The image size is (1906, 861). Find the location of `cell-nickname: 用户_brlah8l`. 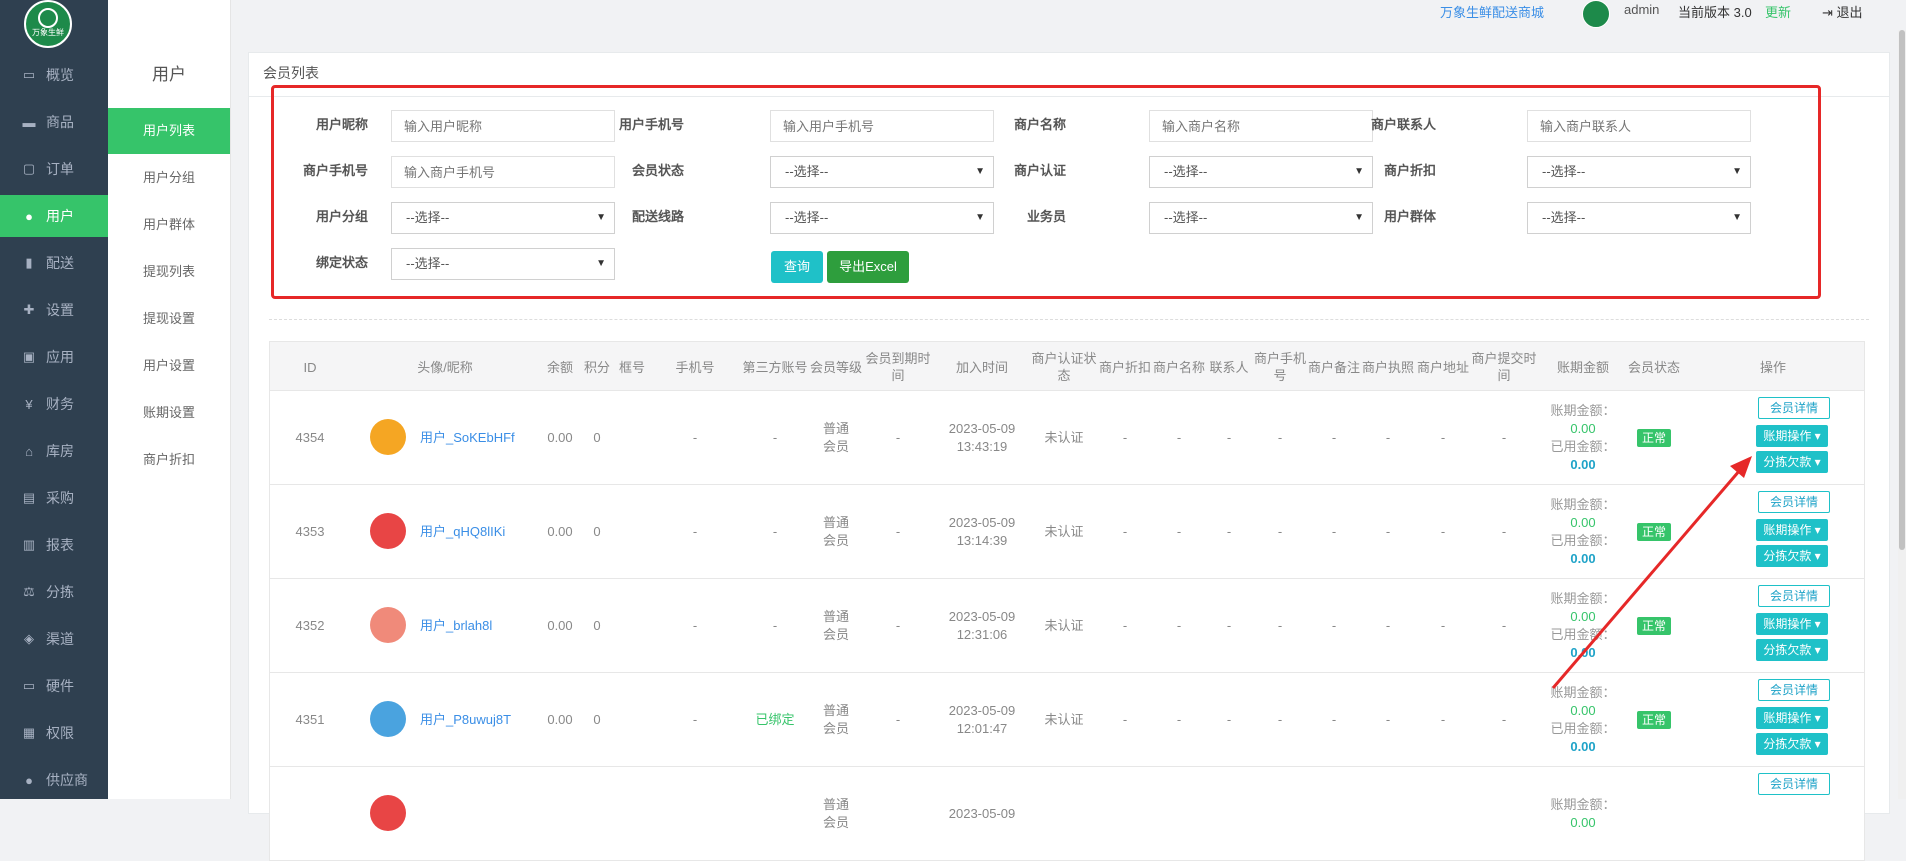

cell-nickname: 用户_brlah8l is located at coordinates (480, 626).